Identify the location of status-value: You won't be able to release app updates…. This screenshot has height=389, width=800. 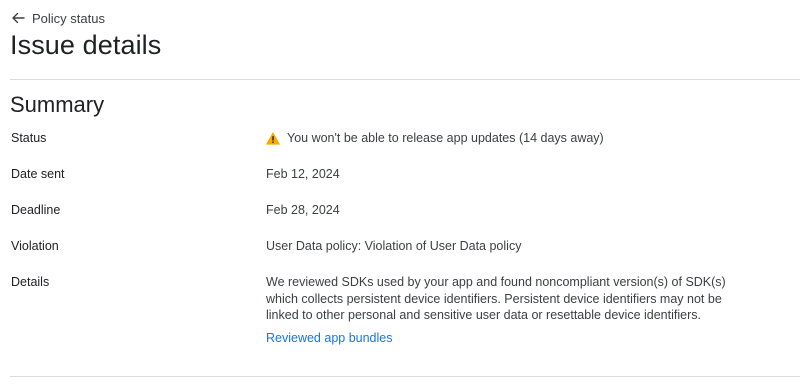
(435, 138).